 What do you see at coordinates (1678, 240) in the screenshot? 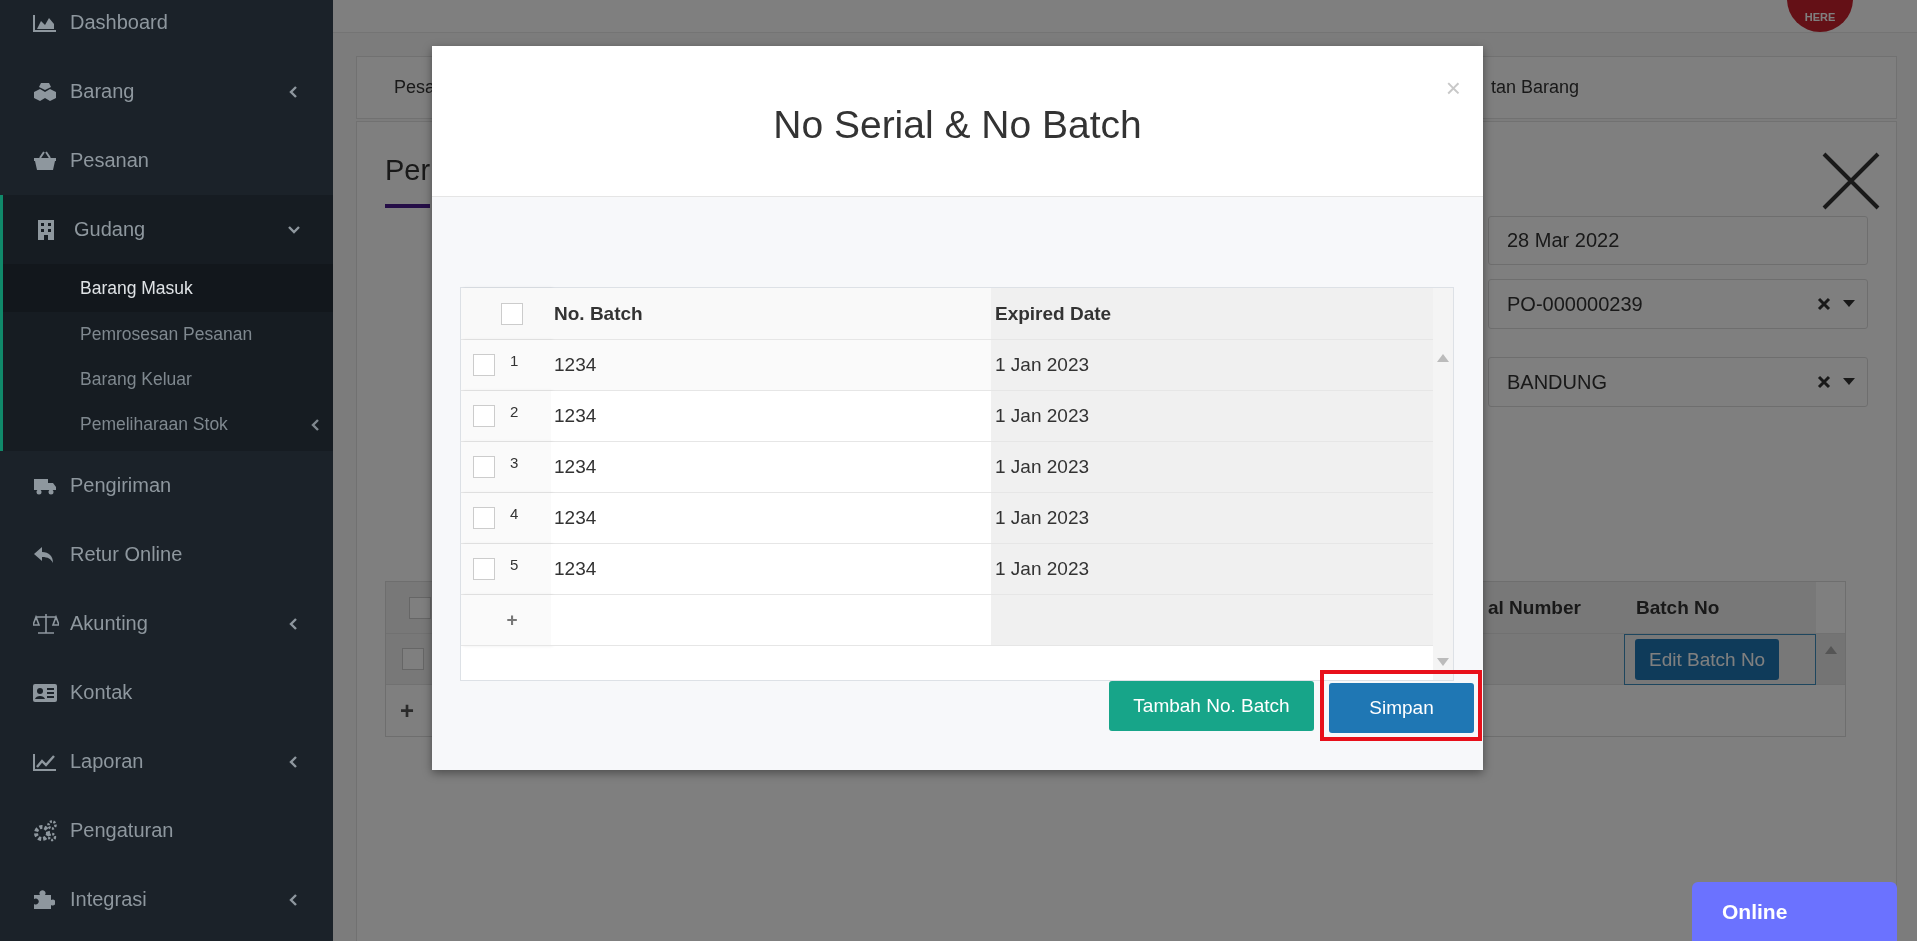
I see `date-field: 28 Mar 2022` at bounding box center [1678, 240].